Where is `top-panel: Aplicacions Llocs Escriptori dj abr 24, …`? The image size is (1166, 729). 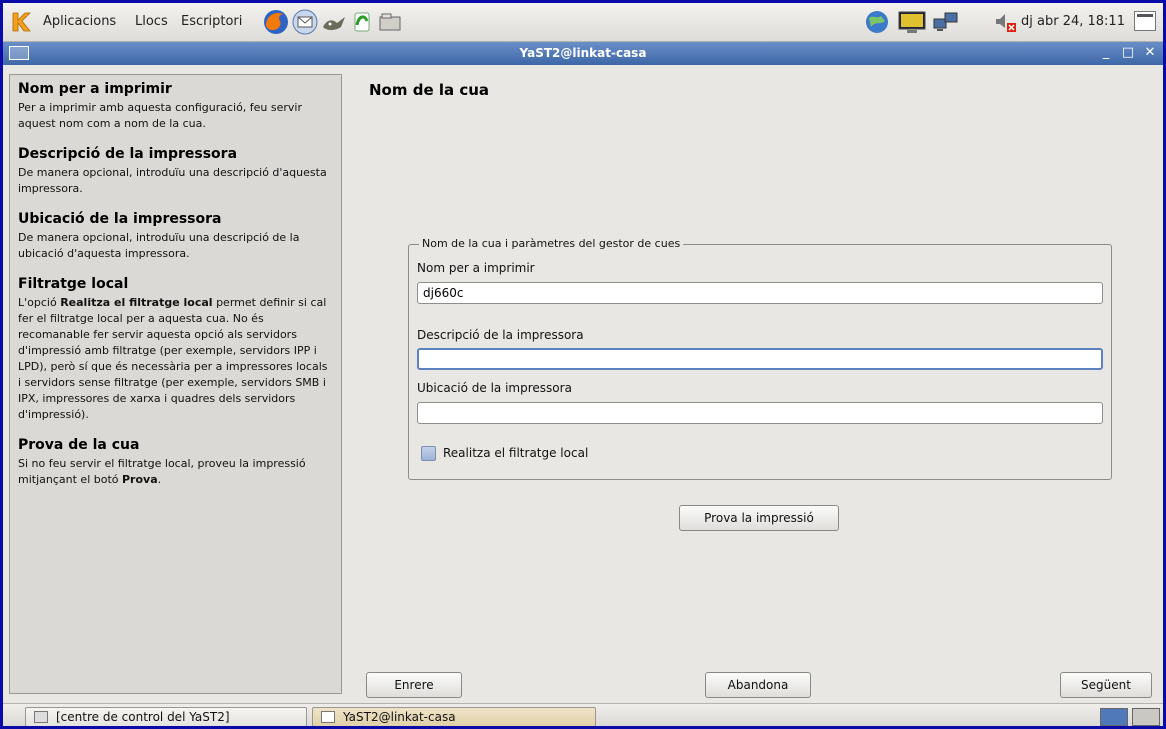 top-panel: Aplicacions Llocs Escriptori dj abr 24, … is located at coordinates (583, 22).